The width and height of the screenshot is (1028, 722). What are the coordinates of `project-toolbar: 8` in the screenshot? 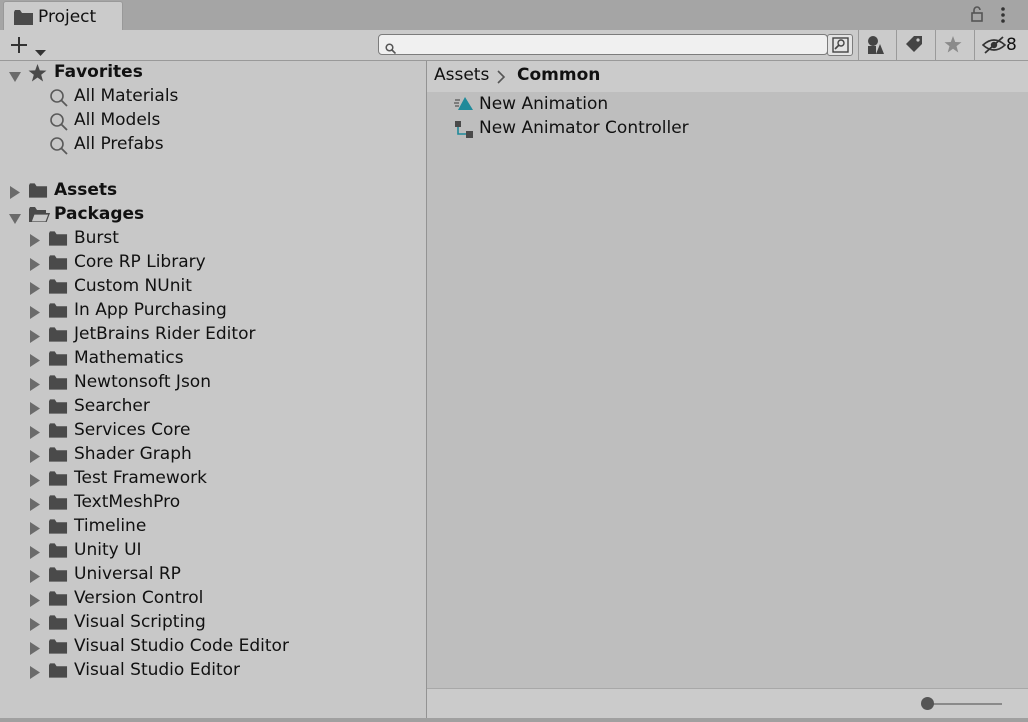 It's located at (514, 45).